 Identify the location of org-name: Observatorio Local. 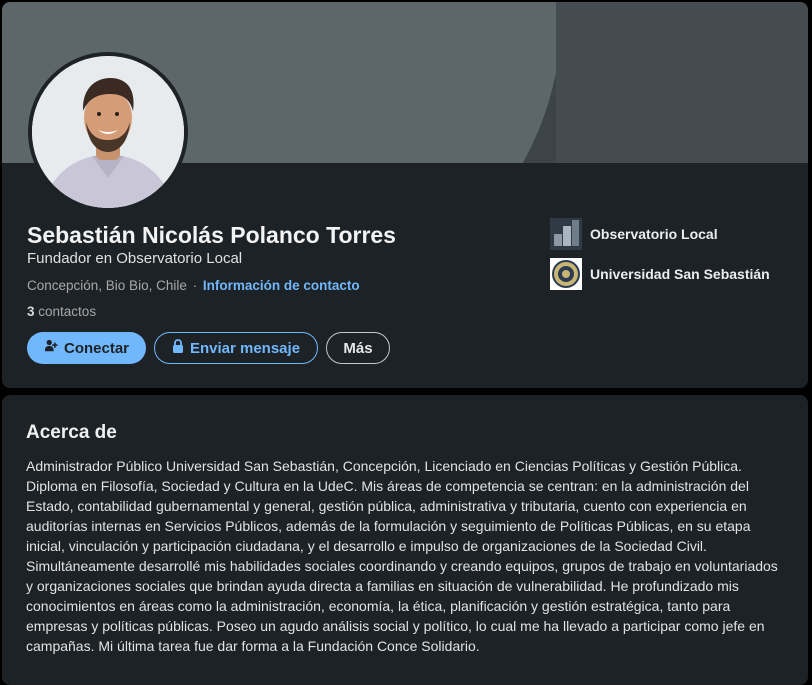
(654, 234).